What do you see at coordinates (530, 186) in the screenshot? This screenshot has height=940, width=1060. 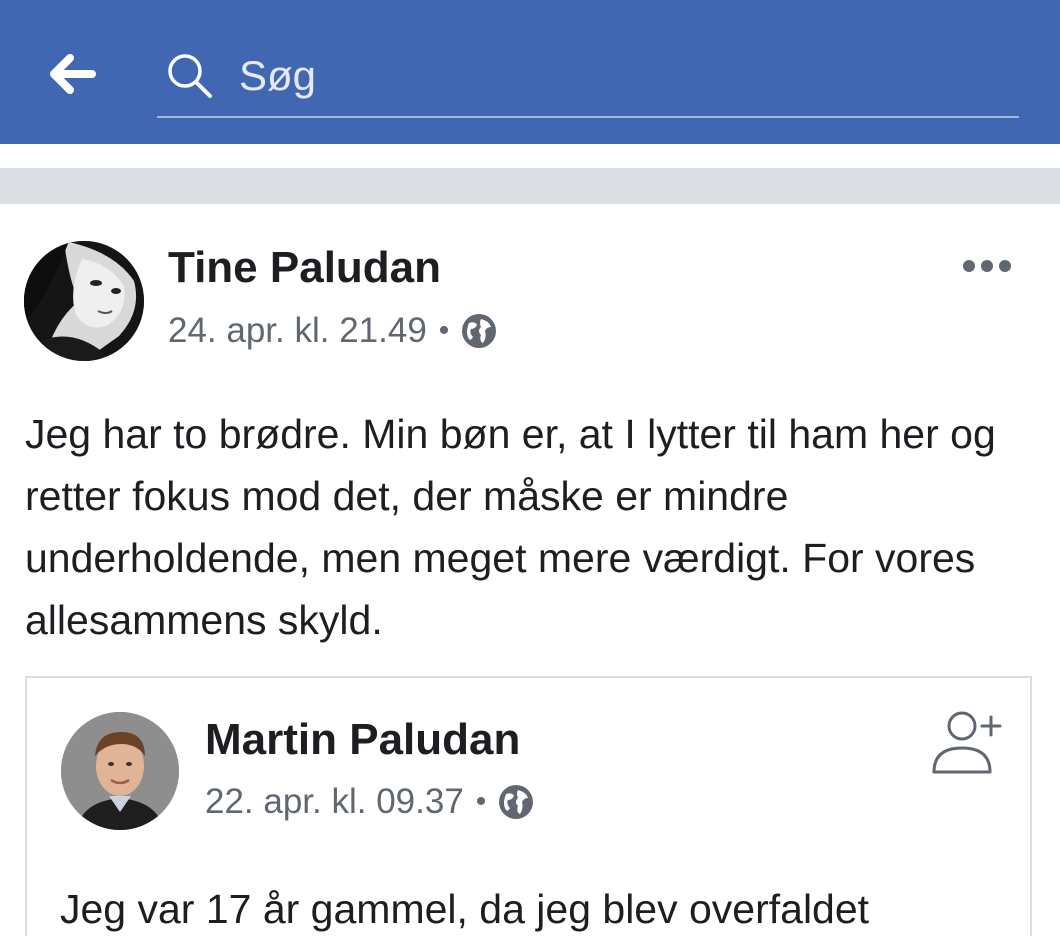 I see `feed-separator` at bounding box center [530, 186].